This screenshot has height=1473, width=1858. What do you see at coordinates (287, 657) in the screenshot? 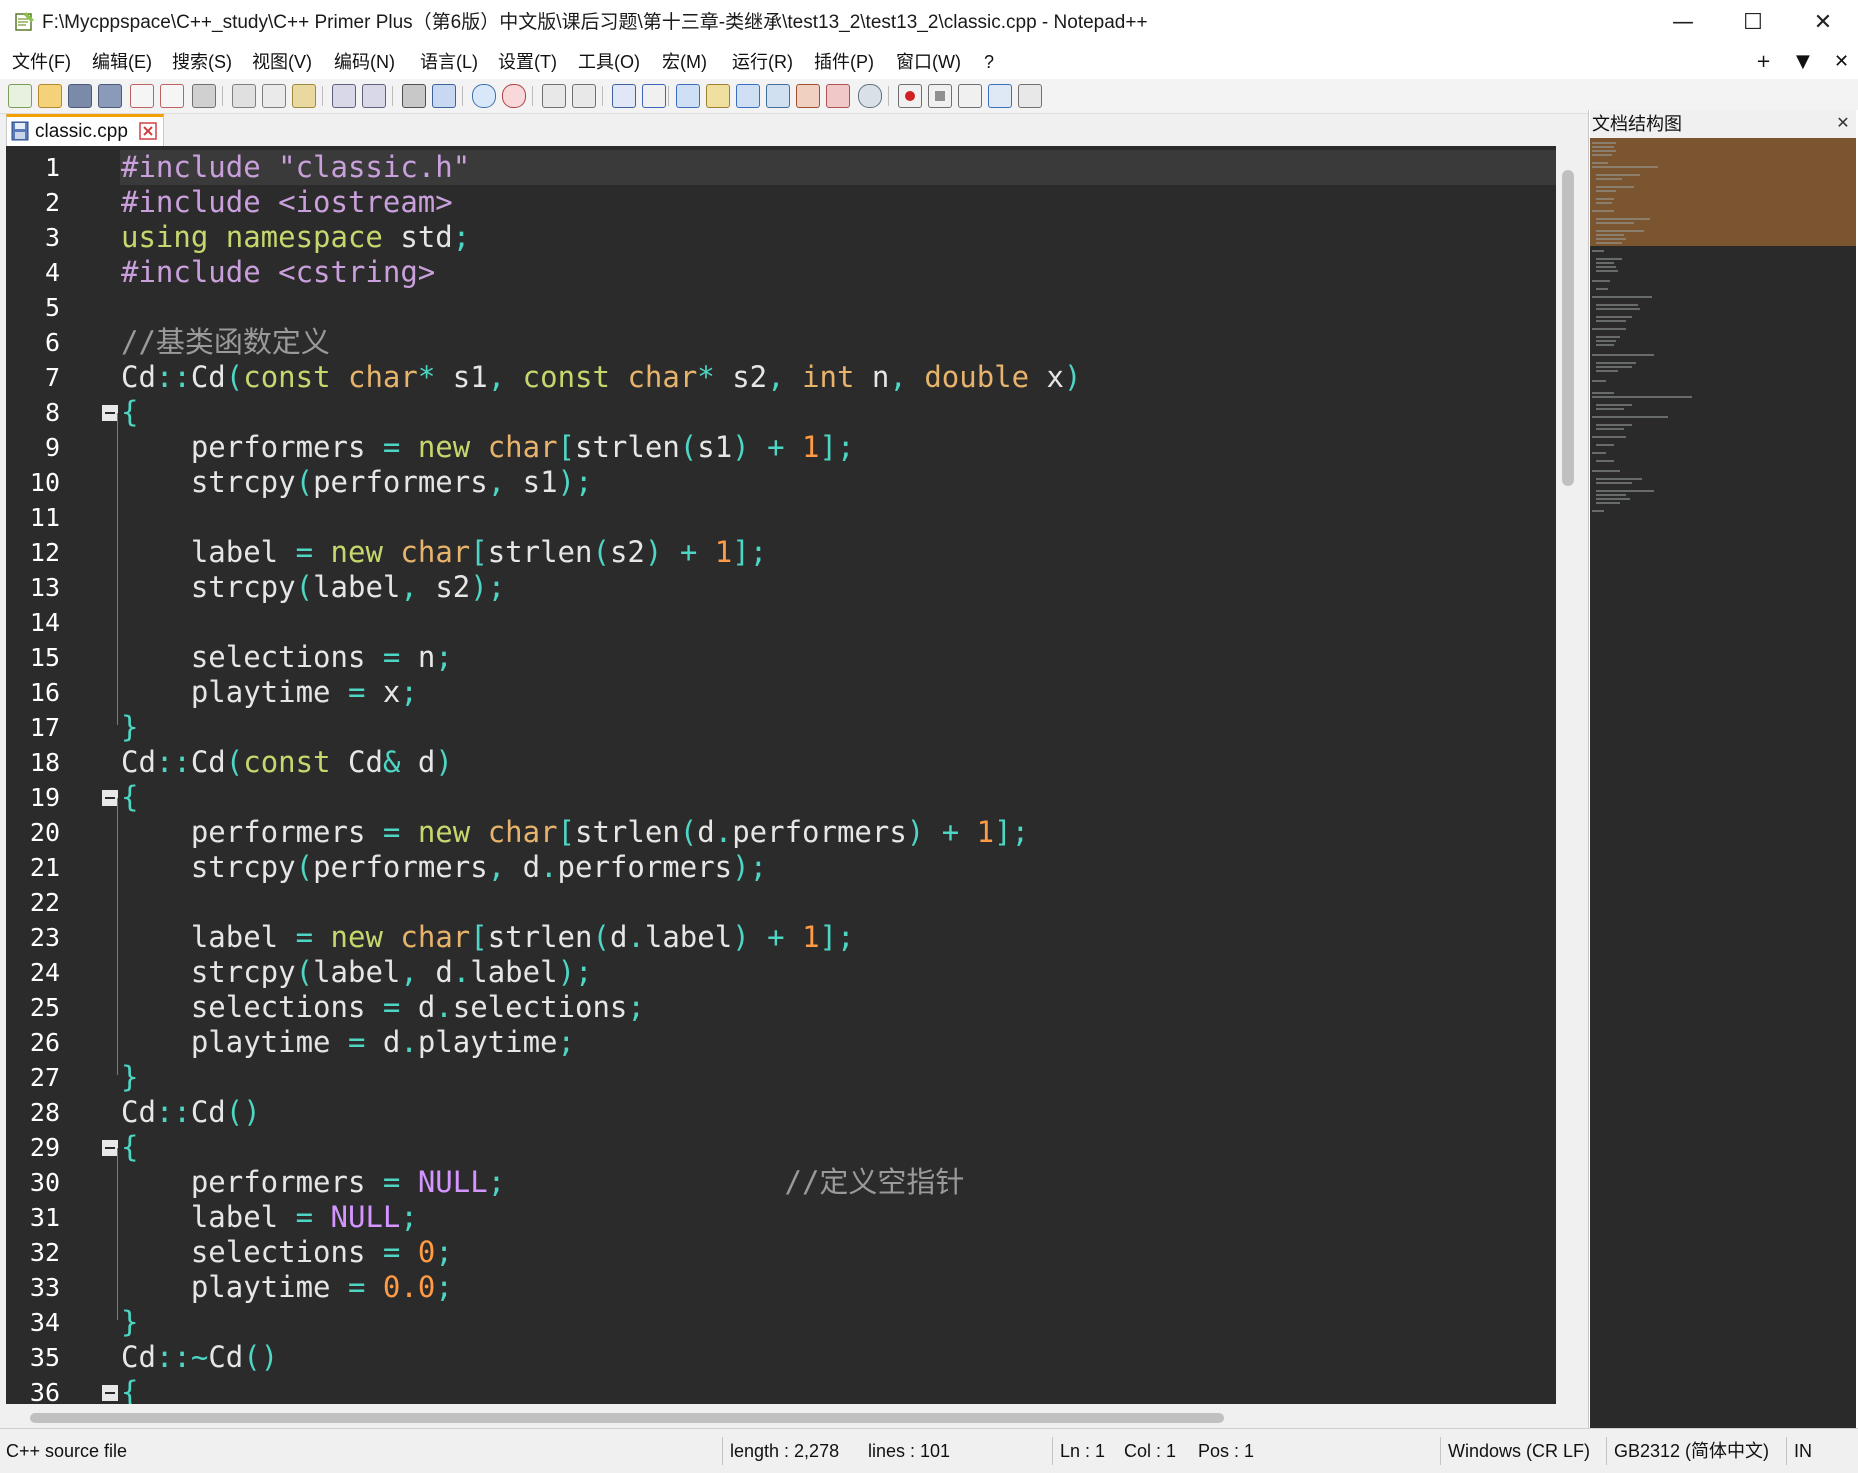
I see `code-line-text: selections = n;` at bounding box center [287, 657].